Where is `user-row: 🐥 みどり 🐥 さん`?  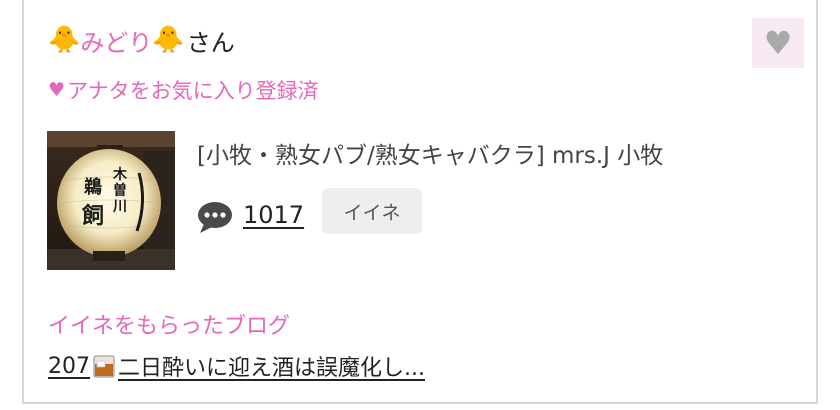 user-row: 🐥 みどり 🐥 さん is located at coordinates (141, 40).